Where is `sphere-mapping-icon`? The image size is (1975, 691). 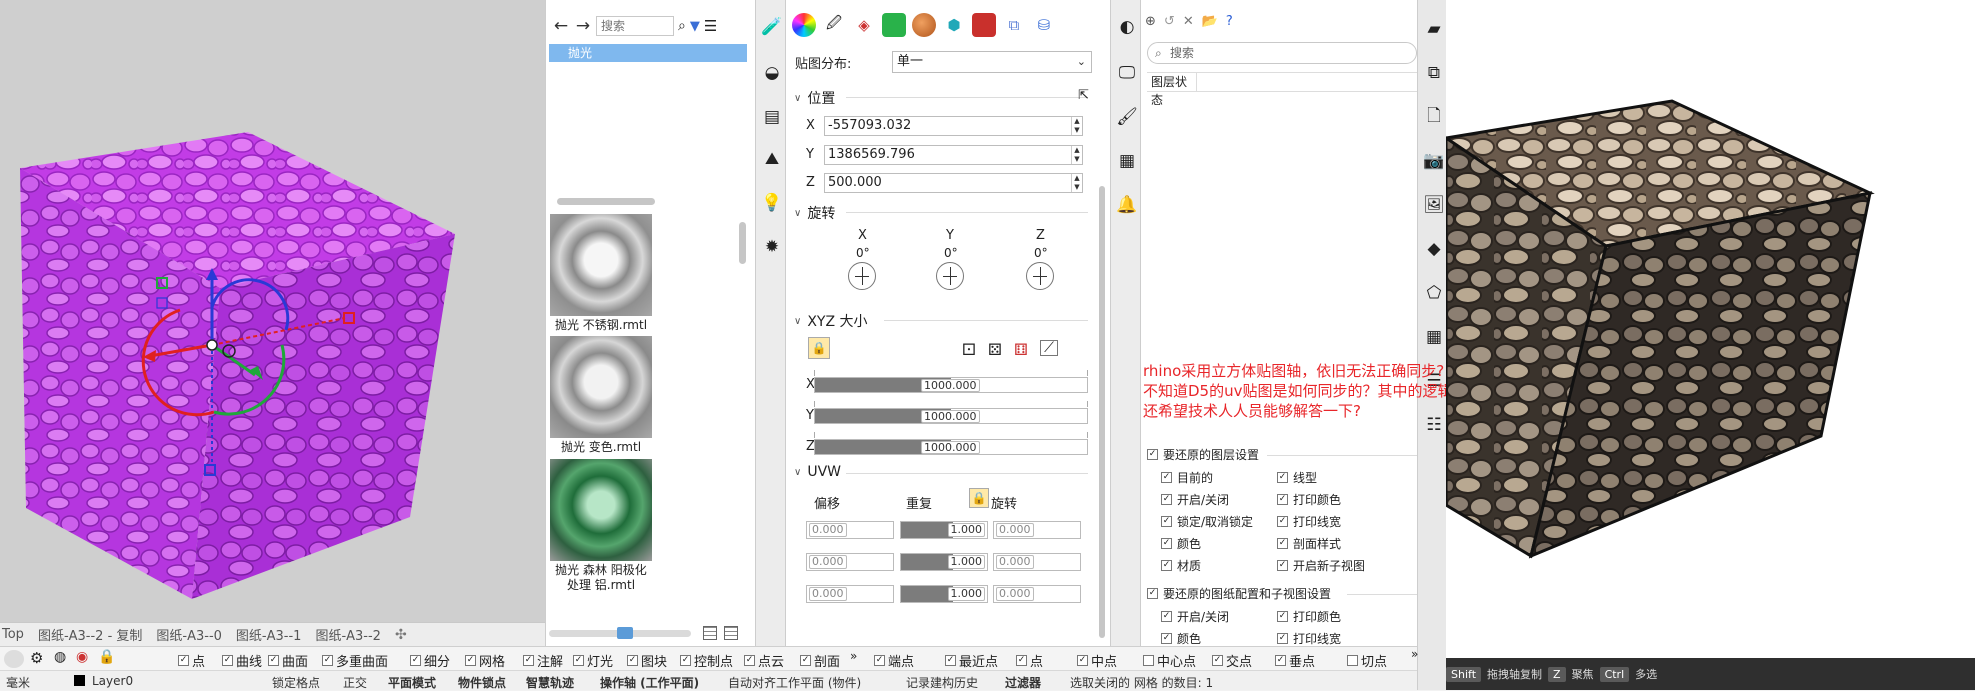 sphere-mapping-icon is located at coordinates (924, 25).